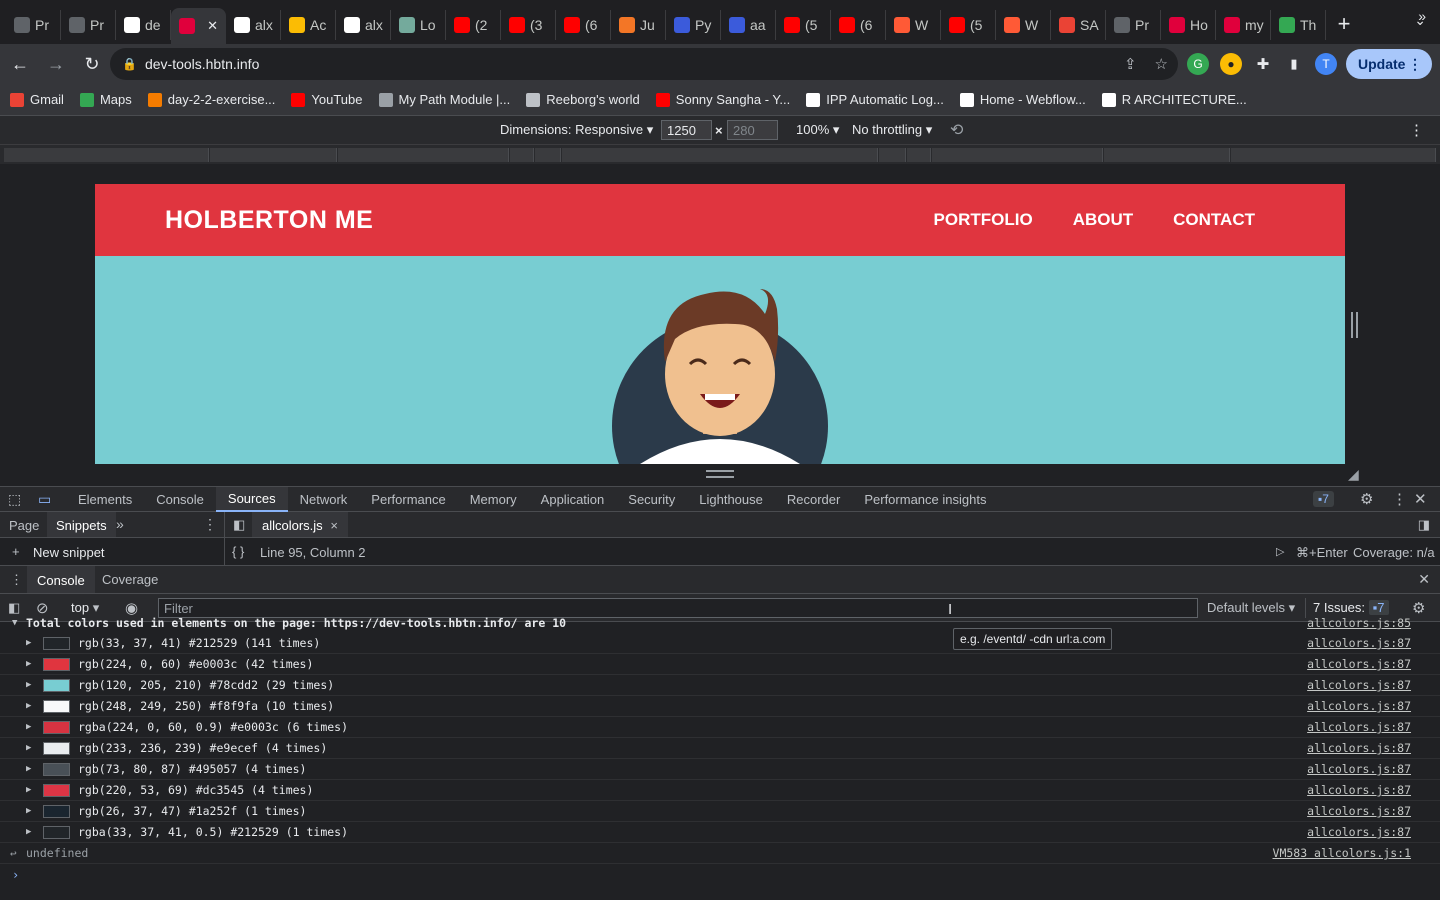 Image resolution: width=1440 pixels, height=900 pixels. I want to click on browser-tab: (5, so click(968, 25).